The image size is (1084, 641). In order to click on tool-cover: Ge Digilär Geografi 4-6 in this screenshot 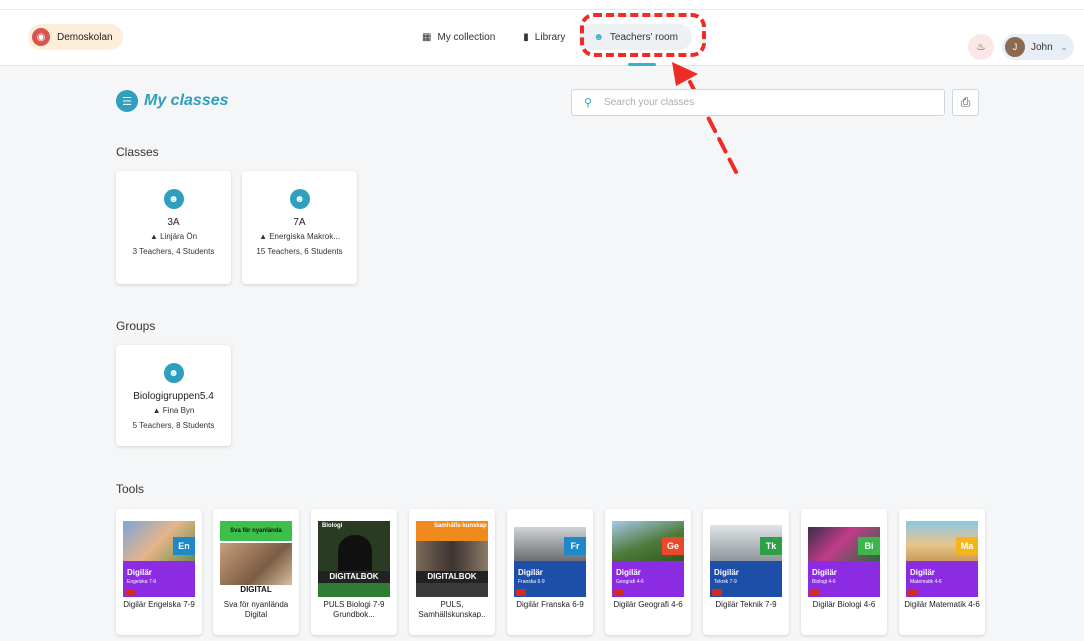, I will do `click(648, 559)`.